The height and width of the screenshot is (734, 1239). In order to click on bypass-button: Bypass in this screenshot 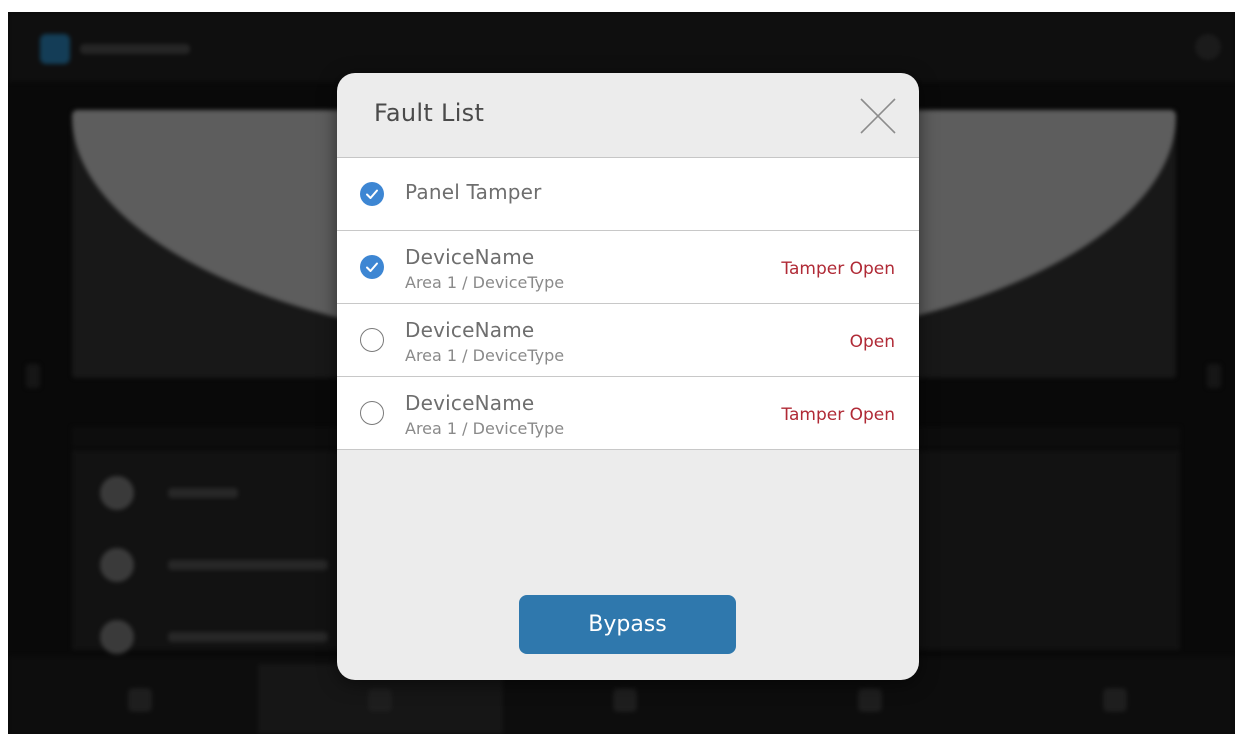, I will do `click(627, 624)`.